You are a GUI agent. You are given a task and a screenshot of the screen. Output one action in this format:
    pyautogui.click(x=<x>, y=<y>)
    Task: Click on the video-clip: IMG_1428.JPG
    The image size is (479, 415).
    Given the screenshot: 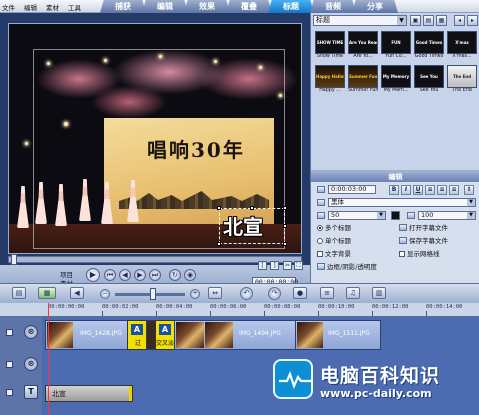 What is the action you would take?
    pyautogui.click(x=87, y=335)
    